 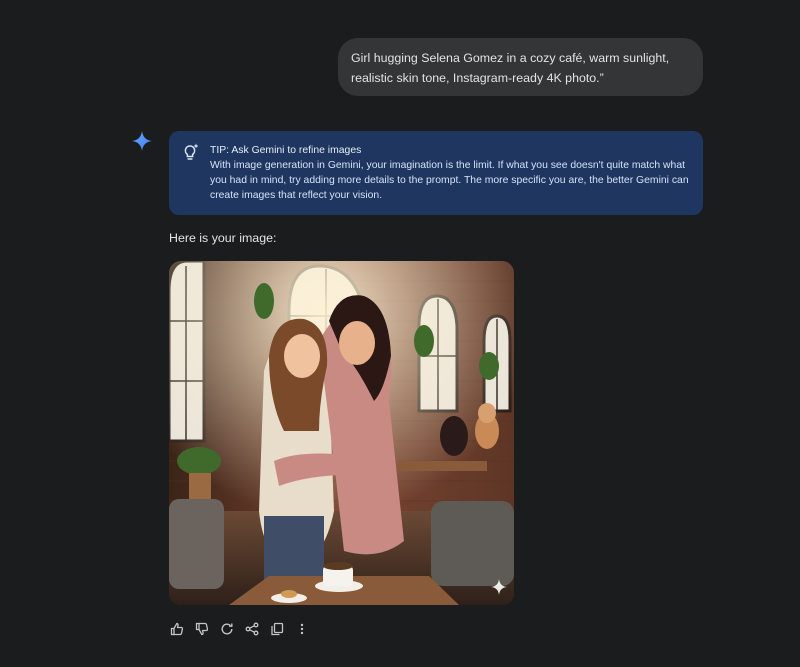 I want to click on regenerate-button, so click(x=226, y=629).